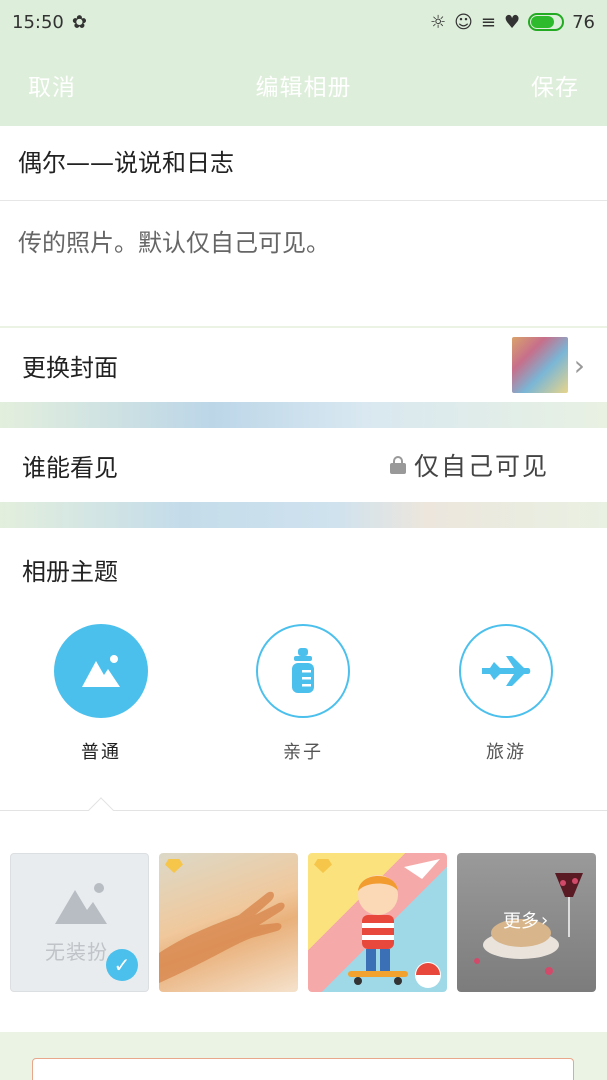  I want to click on change-cover-label: 更换封面, so click(70, 367).